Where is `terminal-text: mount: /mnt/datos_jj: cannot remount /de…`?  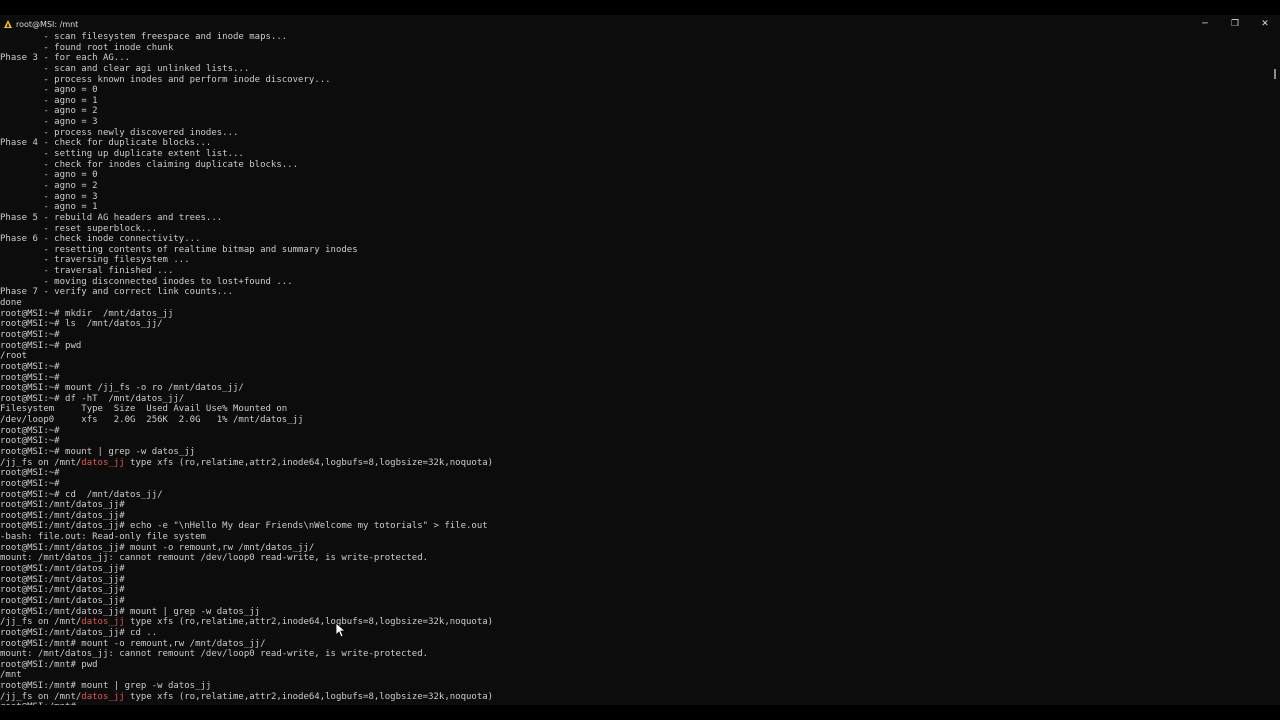
terminal-text: mount: /mnt/datos_jj: cannot remount /de… is located at coordinates (214, 654).